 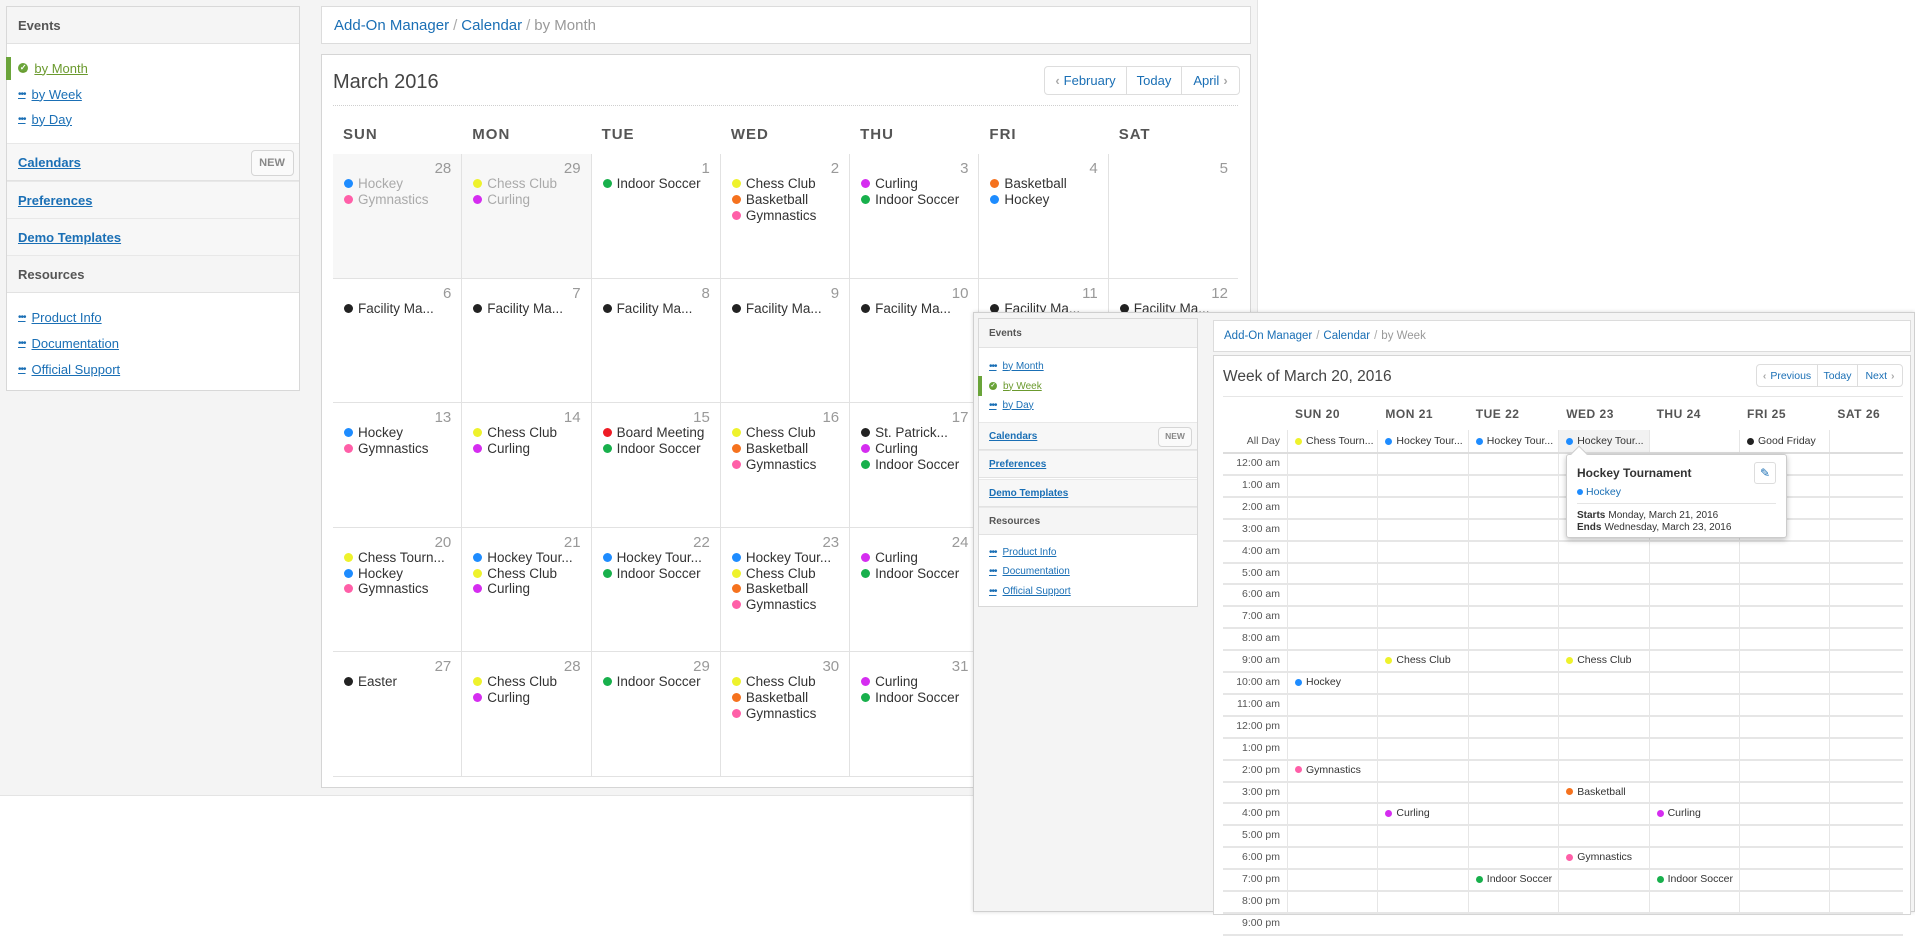 What do you see at coordinates (1086, 80) in the screenshot?
I see `prev-button: ‹ February` at bounding box center [1086, 80].